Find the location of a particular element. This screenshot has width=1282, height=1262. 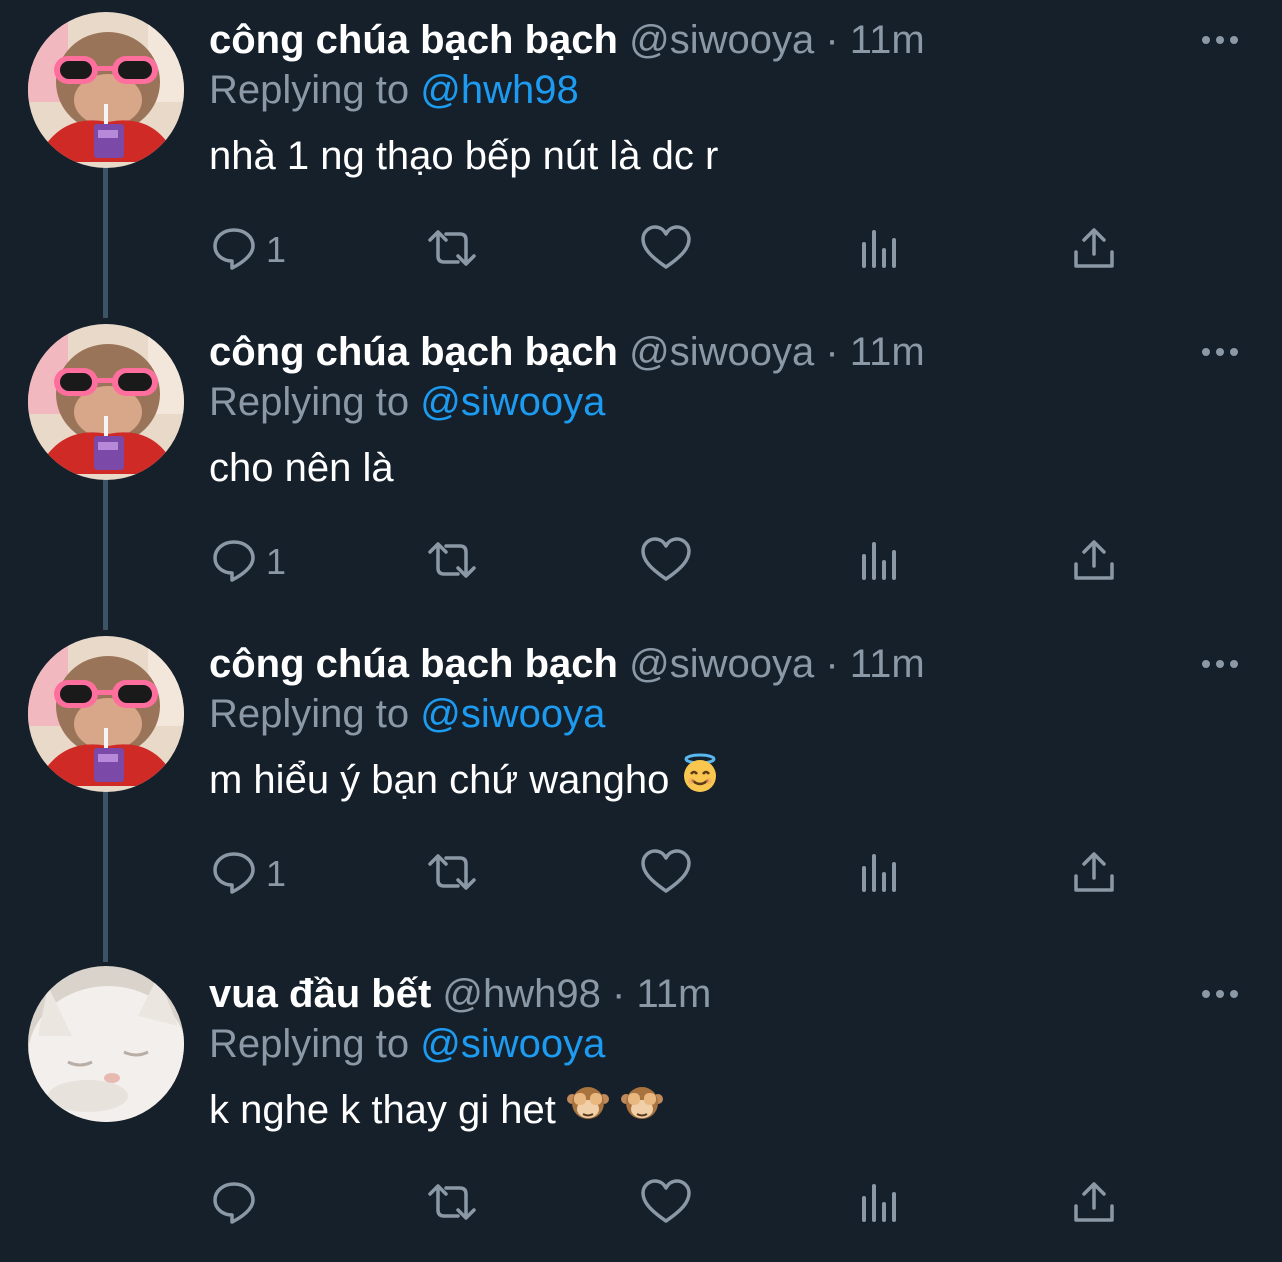

reply-button is located at coordinates (238, 1204).